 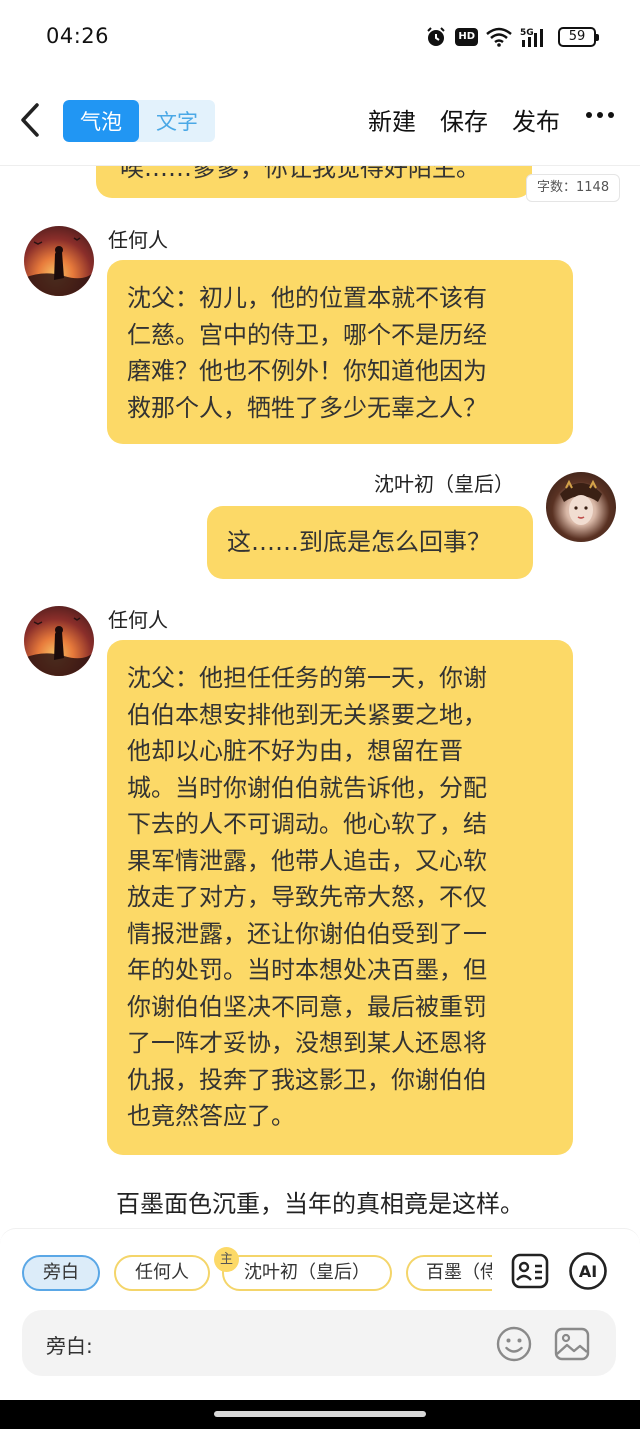 What do you see at coordinates (307, 678) in the screenshot?
I see `message-line: 沈父：他担任任务的第一天，你谢` at bounding box center [307, 678].